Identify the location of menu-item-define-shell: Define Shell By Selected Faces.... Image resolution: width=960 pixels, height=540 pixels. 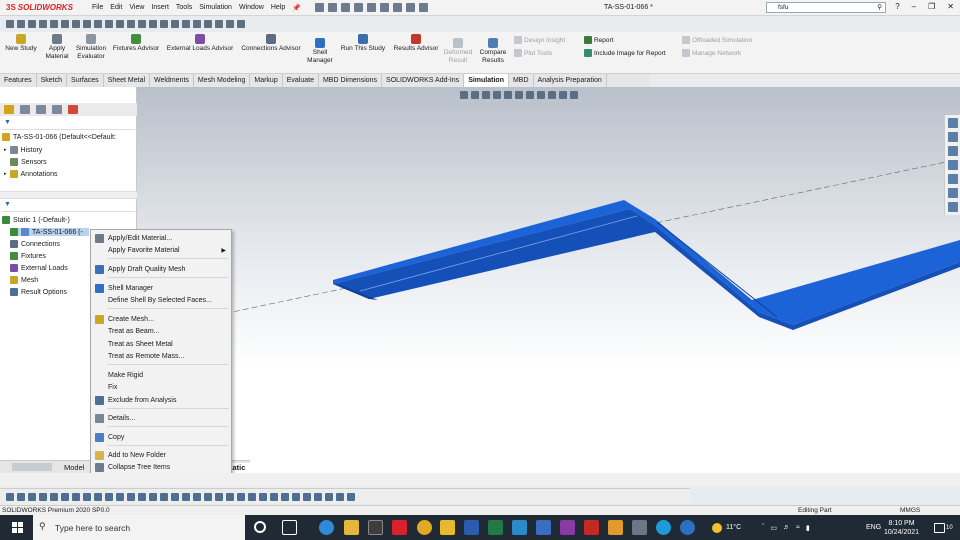
(161, 300).